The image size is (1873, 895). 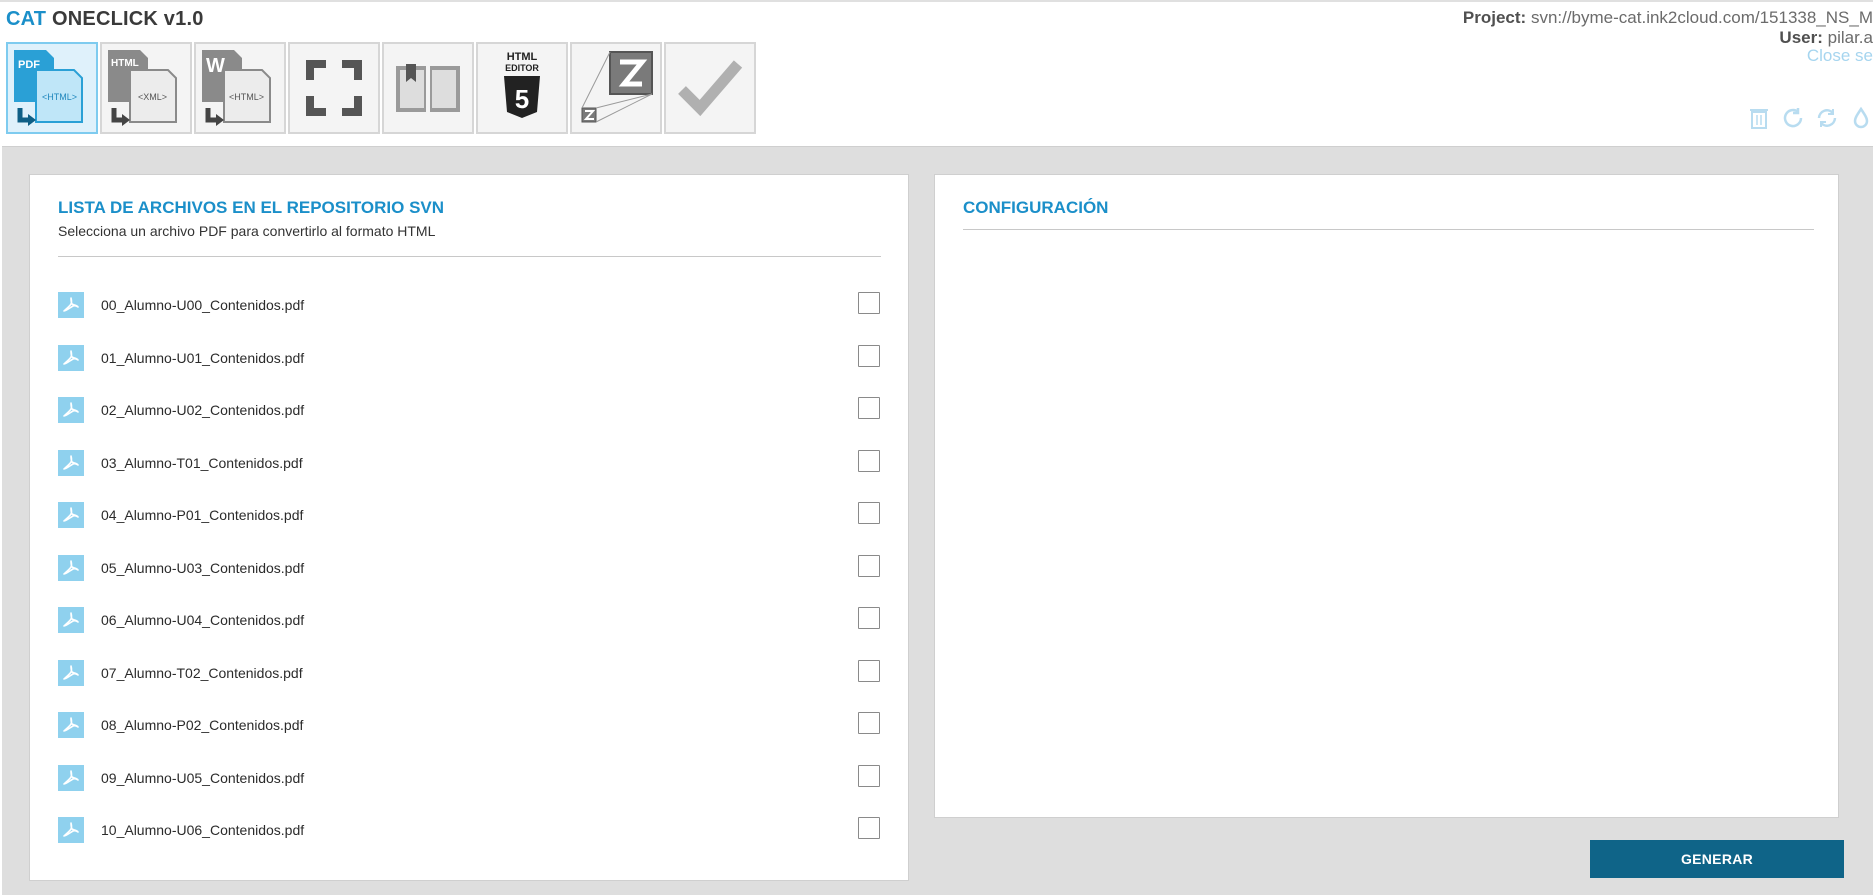 I want to click on html-target-badge-text: <HTML>, so click(x=246, y=97).